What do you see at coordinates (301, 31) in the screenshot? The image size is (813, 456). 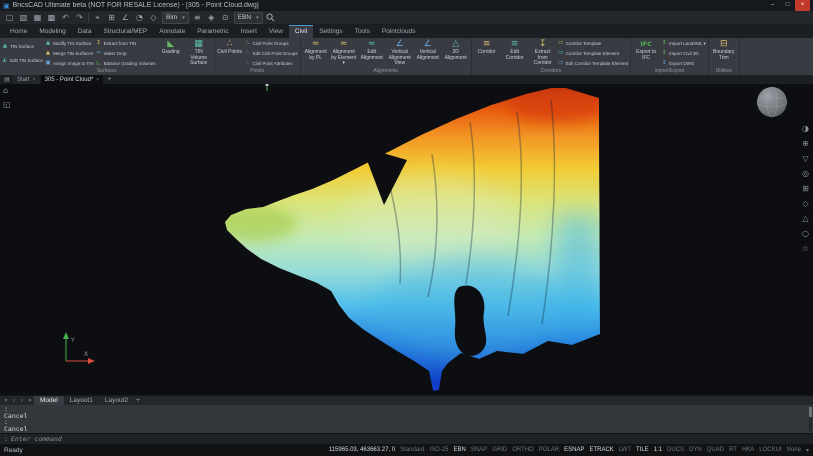 I see `tab-civil: Civil` at bounding box center [301, 31].